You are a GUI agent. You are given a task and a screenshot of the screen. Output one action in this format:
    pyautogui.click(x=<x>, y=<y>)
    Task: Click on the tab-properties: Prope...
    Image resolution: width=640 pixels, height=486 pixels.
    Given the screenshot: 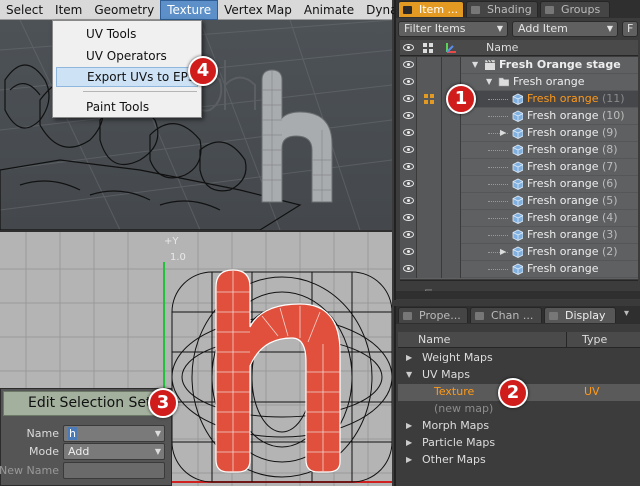 What is the action you would take?
    pyautogui.click(x=433, y=315)
    